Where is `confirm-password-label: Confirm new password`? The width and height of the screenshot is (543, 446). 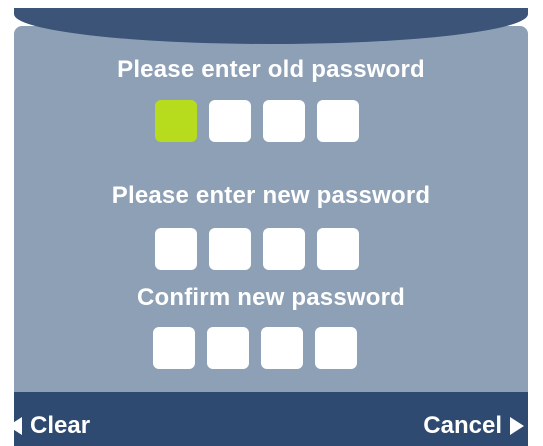 confirm-password-label: Confirm new password is located at coordinates (271, 297).